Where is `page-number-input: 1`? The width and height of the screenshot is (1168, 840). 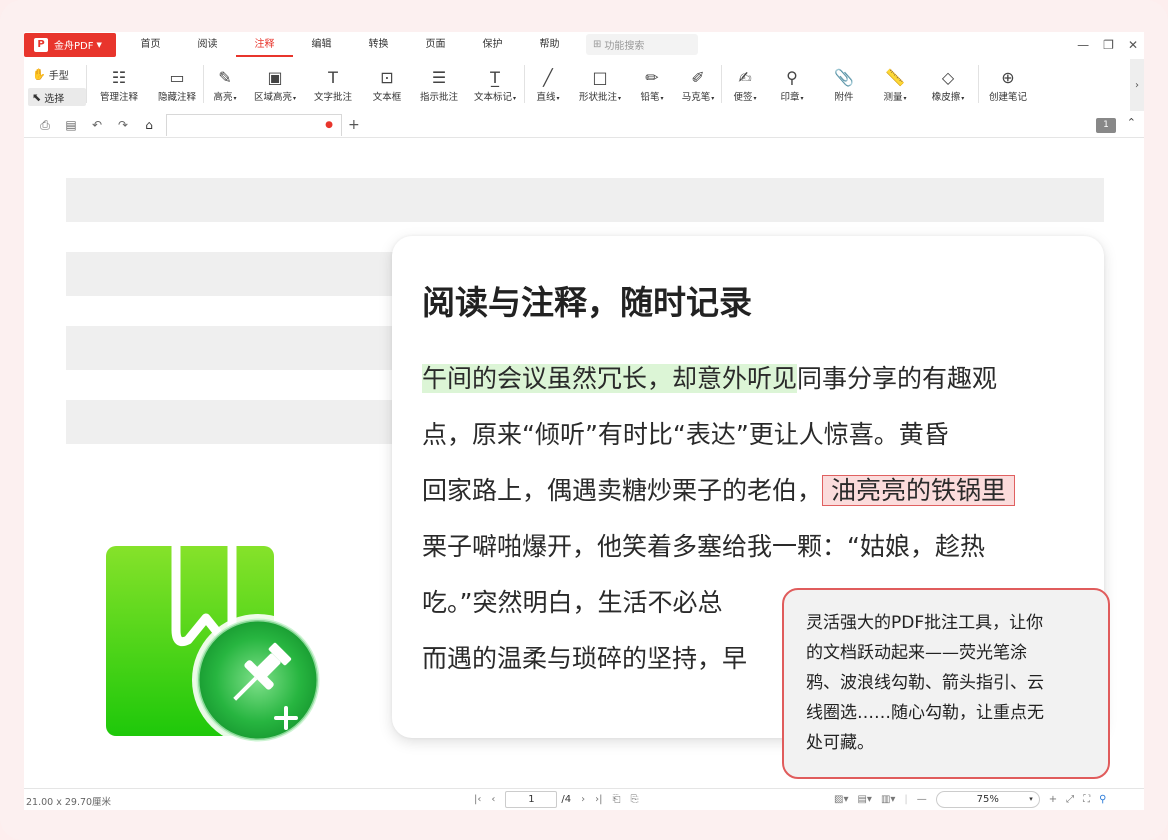
page-number-input: 1 is located at coordinates (531, 799).